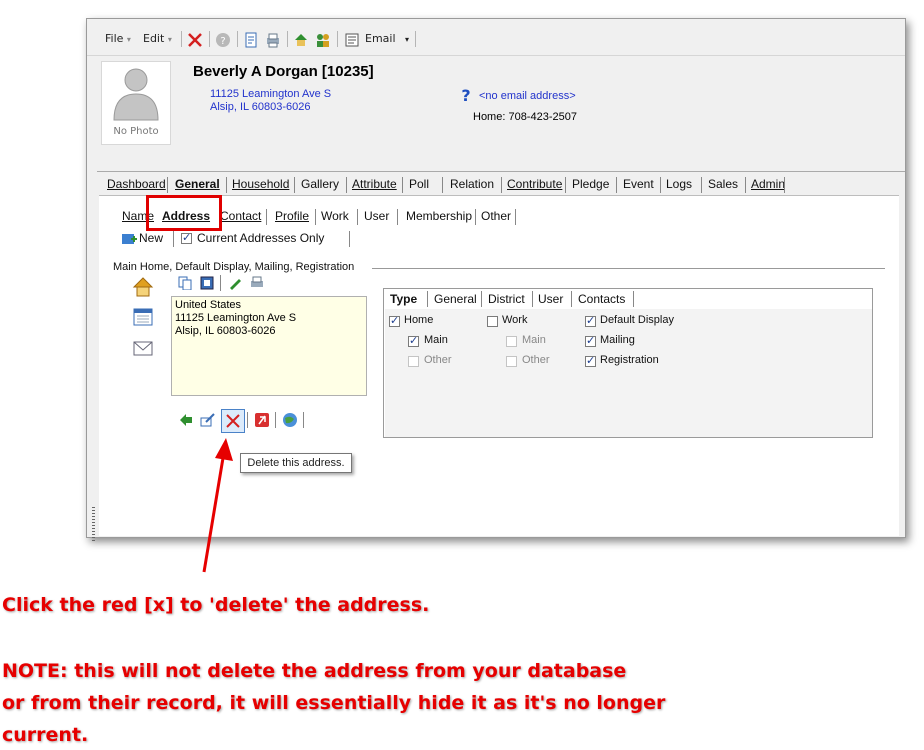  I want to click on report-icon, so click(251, 40).